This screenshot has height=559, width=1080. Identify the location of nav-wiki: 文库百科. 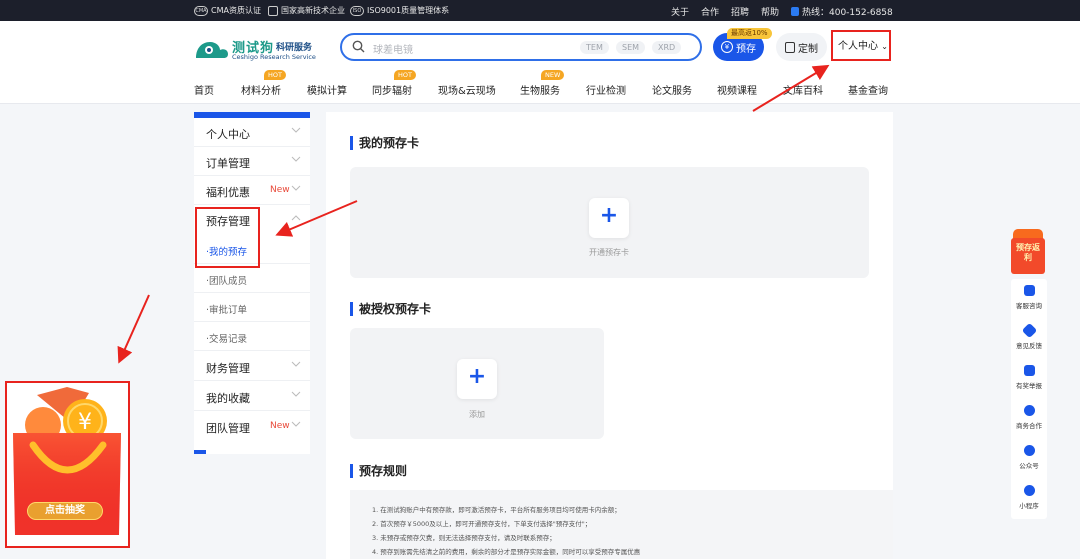
(803, 89).